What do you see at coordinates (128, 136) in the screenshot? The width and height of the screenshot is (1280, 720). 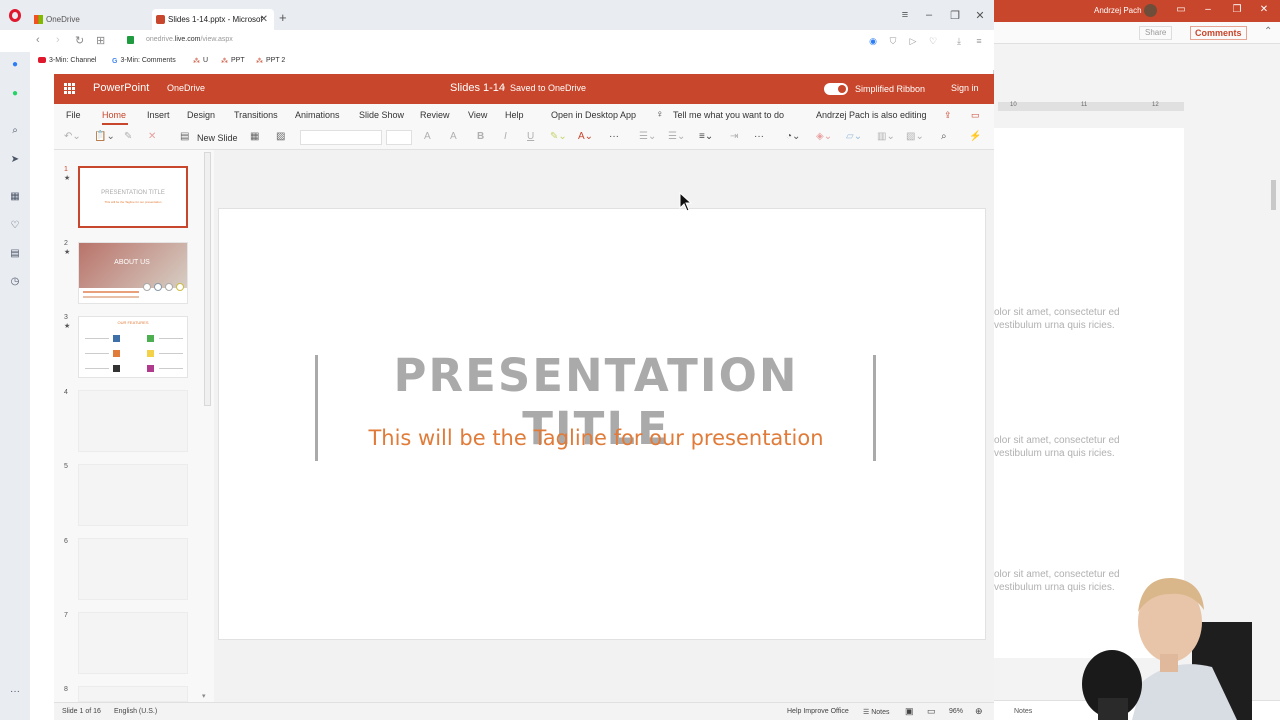 I see `format-painter-icon: ✎` at bounding box center [128, 136].